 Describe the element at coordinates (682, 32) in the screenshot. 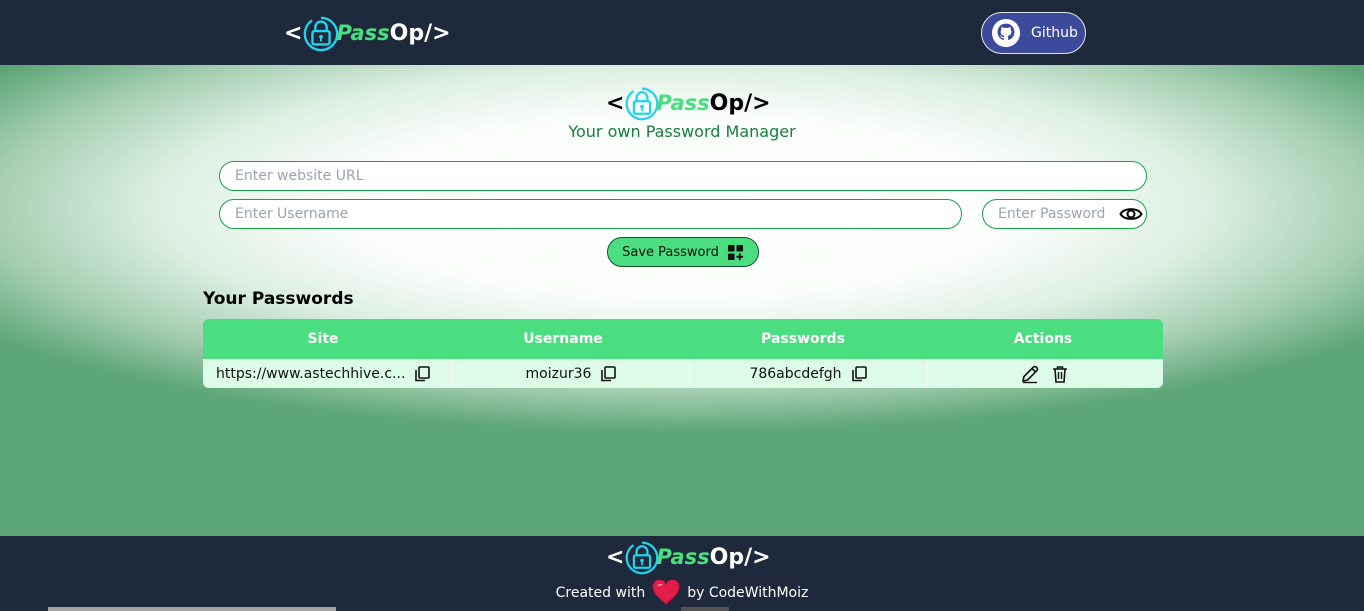

I see `navbar: < Pass Op/> Github` at that location.